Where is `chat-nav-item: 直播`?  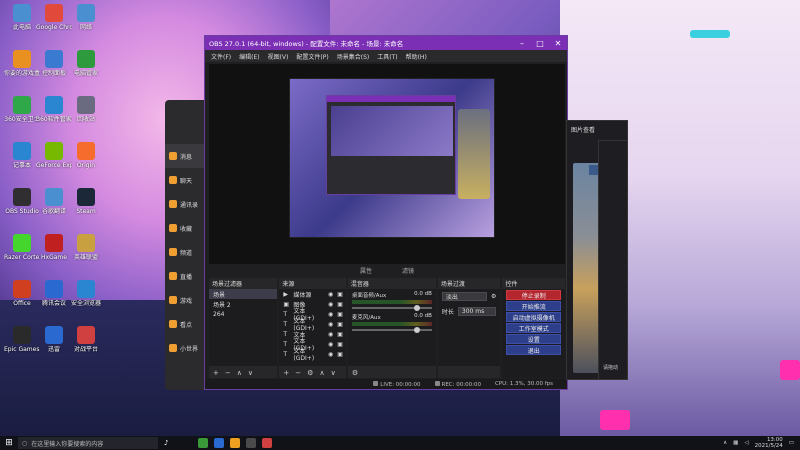
chat-nav-item: 直播 is located at coordinates (186, 276).